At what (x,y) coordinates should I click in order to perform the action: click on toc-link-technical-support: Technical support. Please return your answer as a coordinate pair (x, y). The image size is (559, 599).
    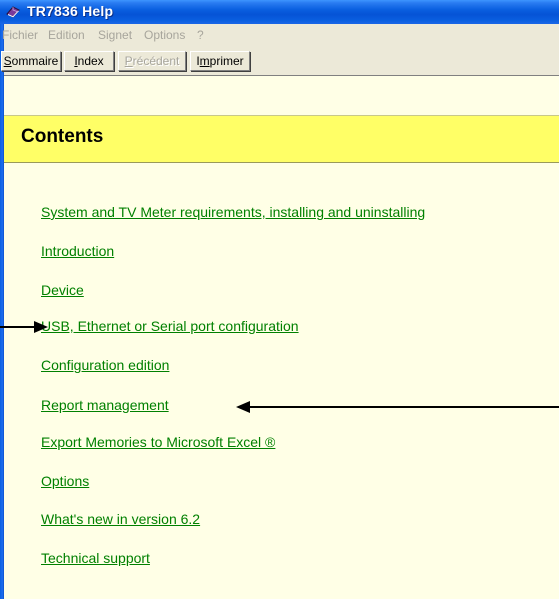
    Looking at the image, I should click on (95, 558).